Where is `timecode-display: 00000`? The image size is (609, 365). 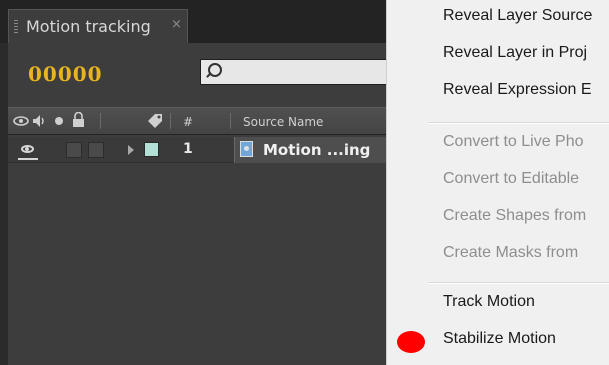
timecode-display: 00000 is located at coordinates (65, 74).